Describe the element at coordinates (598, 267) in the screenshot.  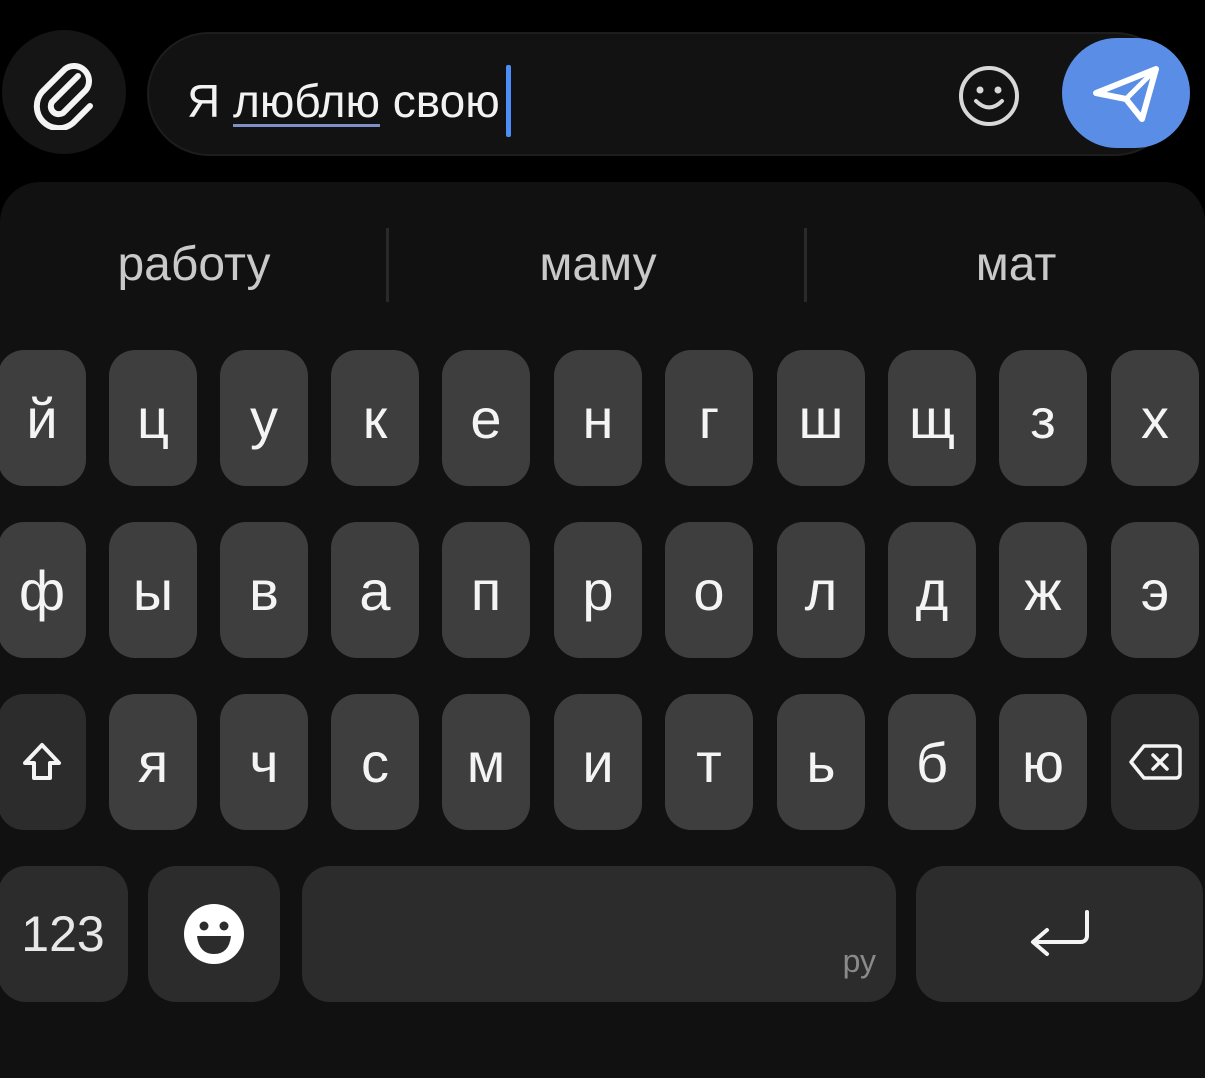
I see `suggestion-item: маму` at that location.